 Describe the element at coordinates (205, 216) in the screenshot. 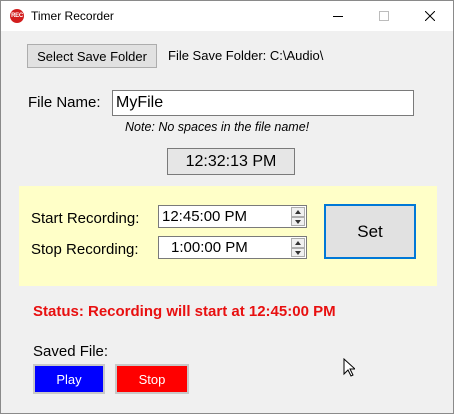

I see `start-time-value: 12:45:00 PM` at that location.